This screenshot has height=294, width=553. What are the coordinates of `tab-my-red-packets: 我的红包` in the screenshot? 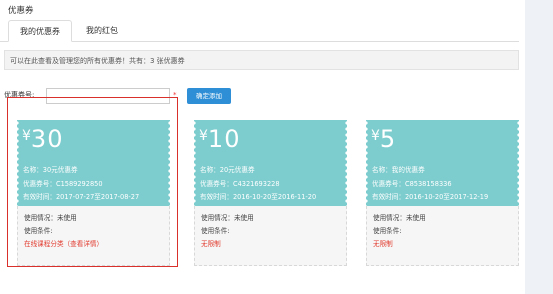 It's located at (102, 31).